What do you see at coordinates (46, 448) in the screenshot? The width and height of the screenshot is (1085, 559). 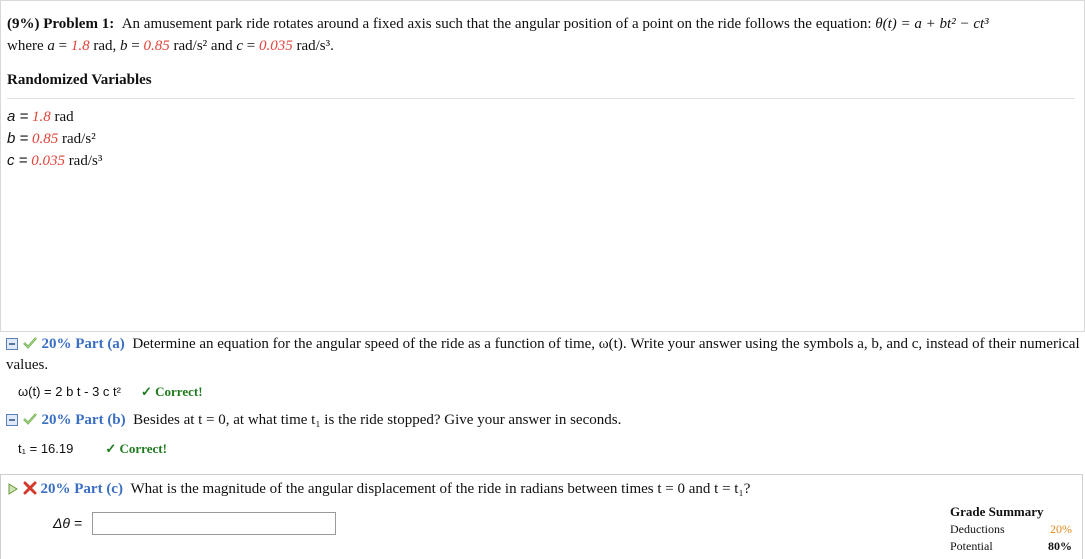 I see `part-b-answer: t₁ = 16.19` at bounding box center [46, 448].